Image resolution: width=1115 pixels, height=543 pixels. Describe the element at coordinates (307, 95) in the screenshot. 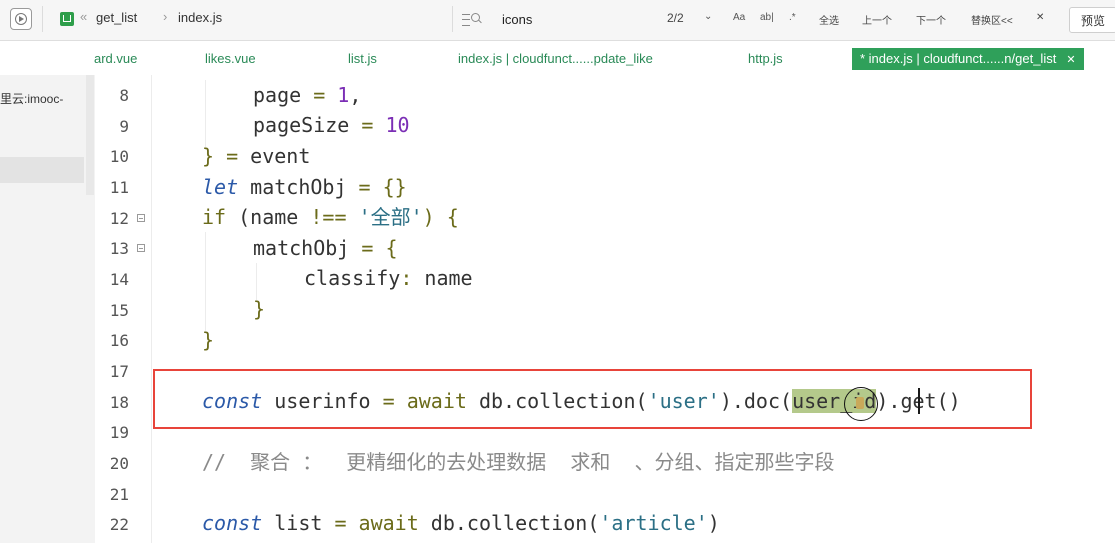

I see `code-line-8: page = 1,` at that location.